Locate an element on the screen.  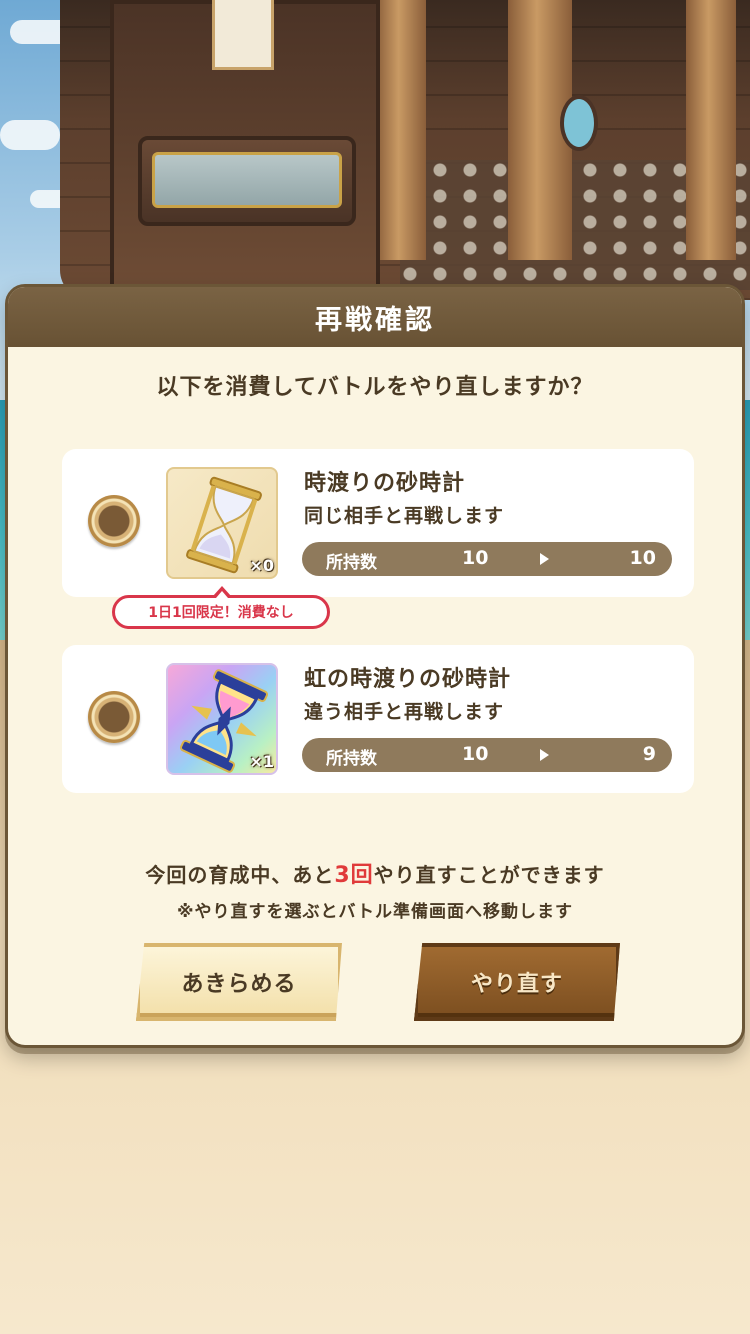
give-up-button: あきらめる is located at coordinates (239, 982).